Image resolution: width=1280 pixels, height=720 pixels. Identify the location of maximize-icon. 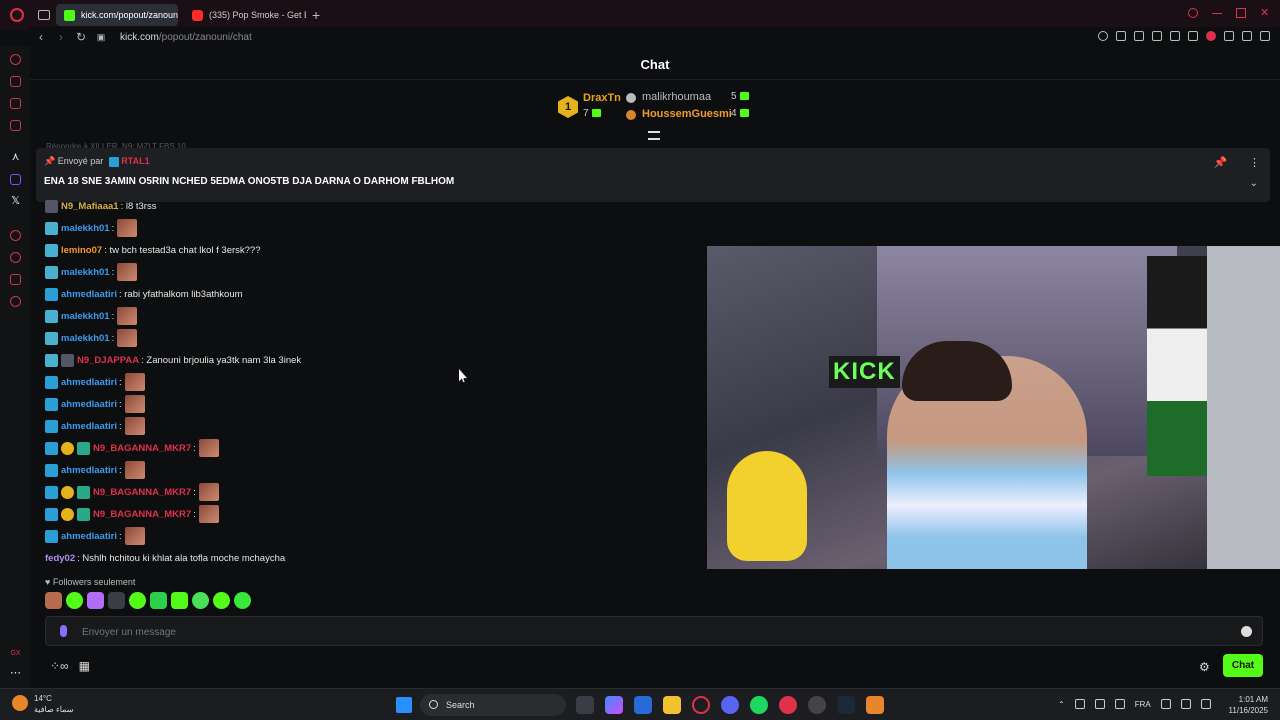
(1241, 13).